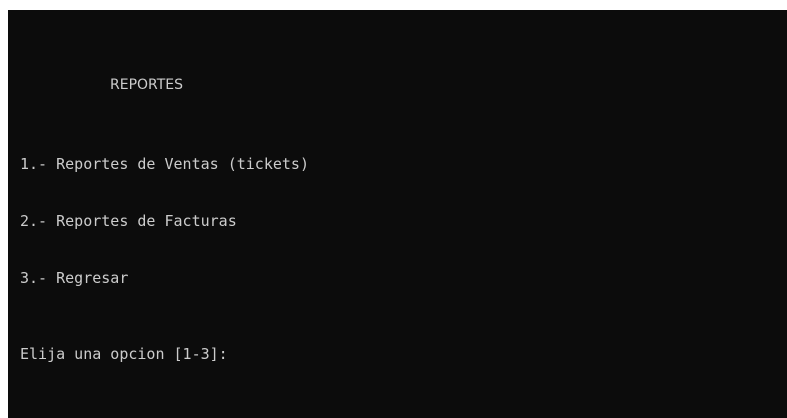 The image size is (787, 418). I want to click on menu-title: REPORTES, so click(147, 85).